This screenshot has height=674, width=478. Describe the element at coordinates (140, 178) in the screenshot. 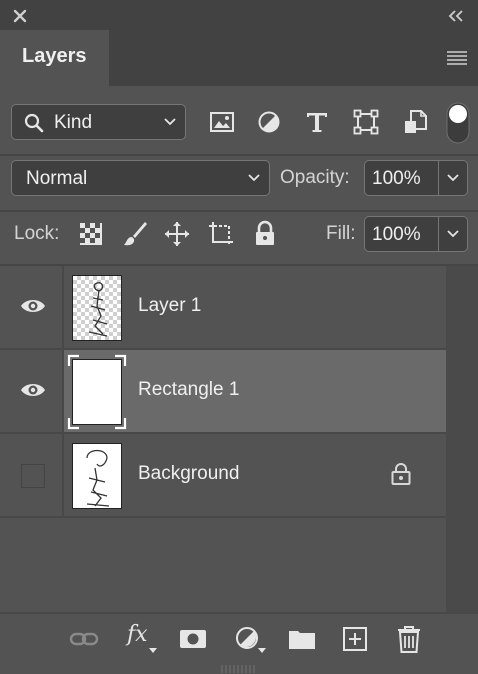

I see `blend-mode-select: Normal` at that location.